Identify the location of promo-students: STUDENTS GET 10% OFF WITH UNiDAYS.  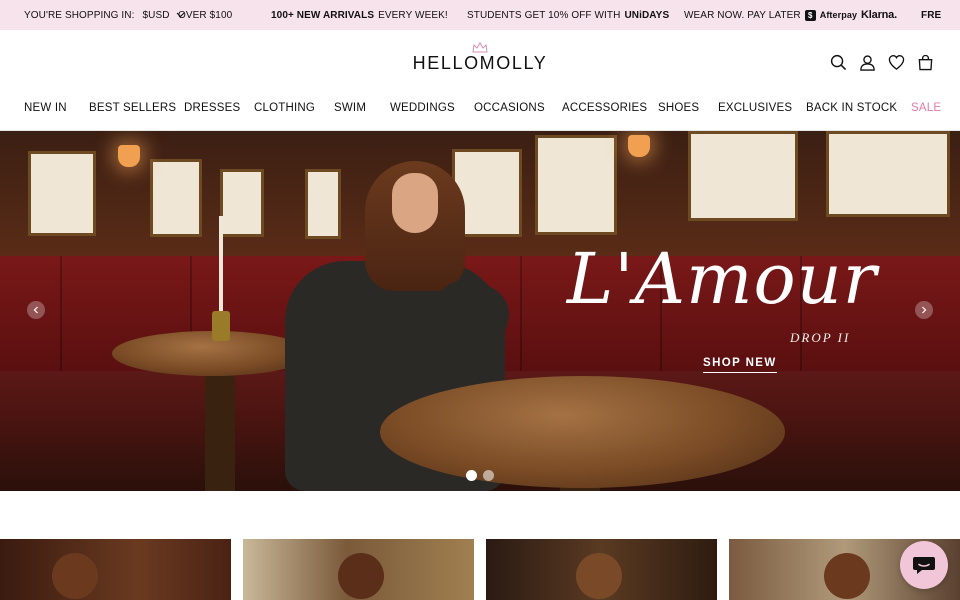
(568, 15).